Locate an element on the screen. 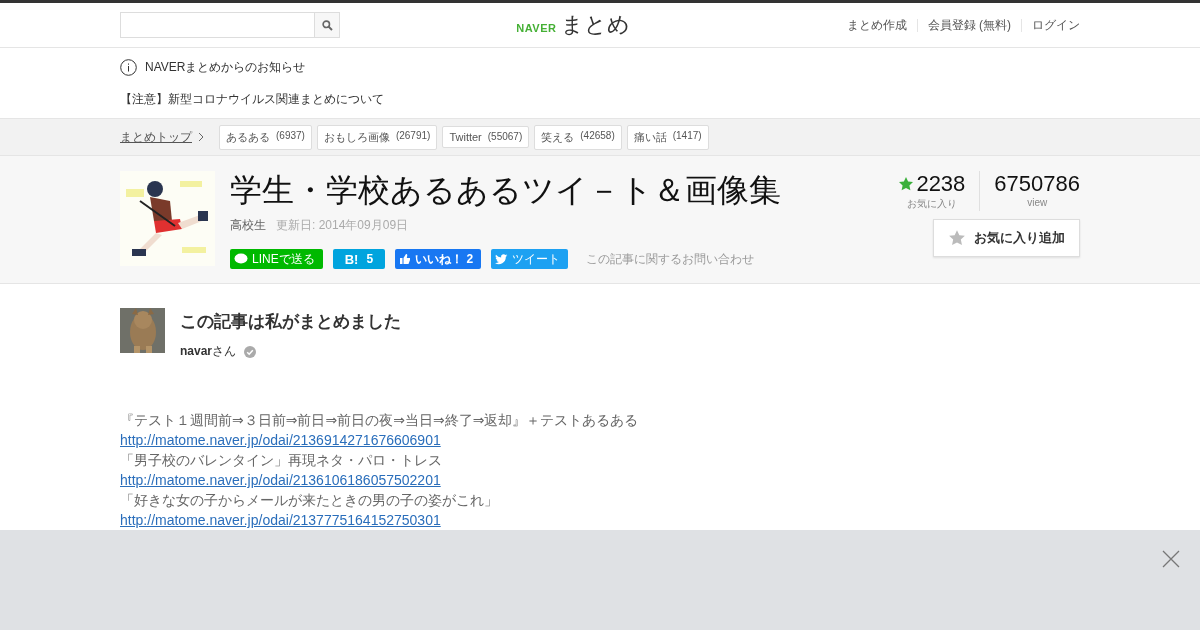 This screenshot has height=630, width=1200. nav-link: 会員登録 (無料) is located at coordinates (968, 25).